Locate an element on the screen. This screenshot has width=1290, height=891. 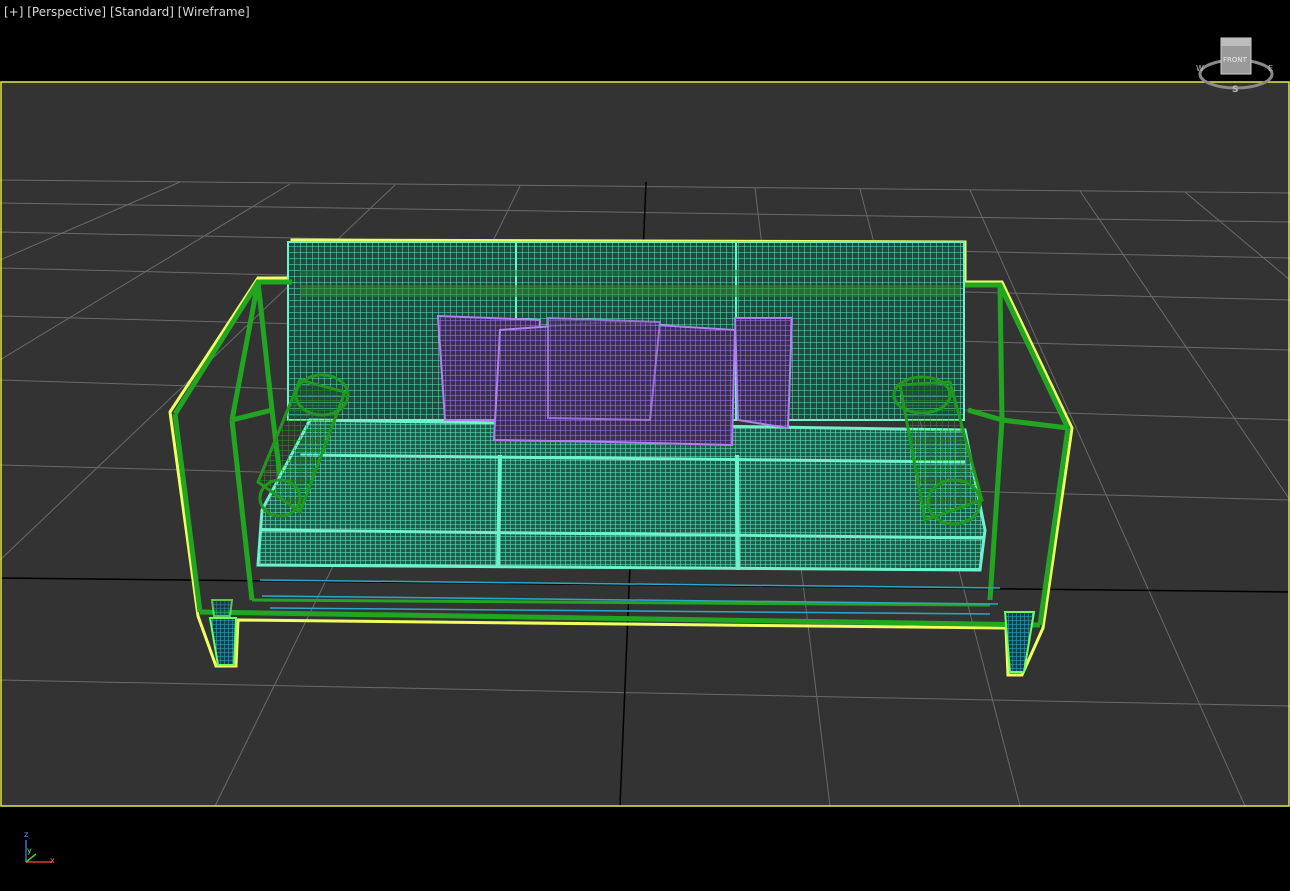
viewcube-compass-south: S is located at coordinates (1235, 90).